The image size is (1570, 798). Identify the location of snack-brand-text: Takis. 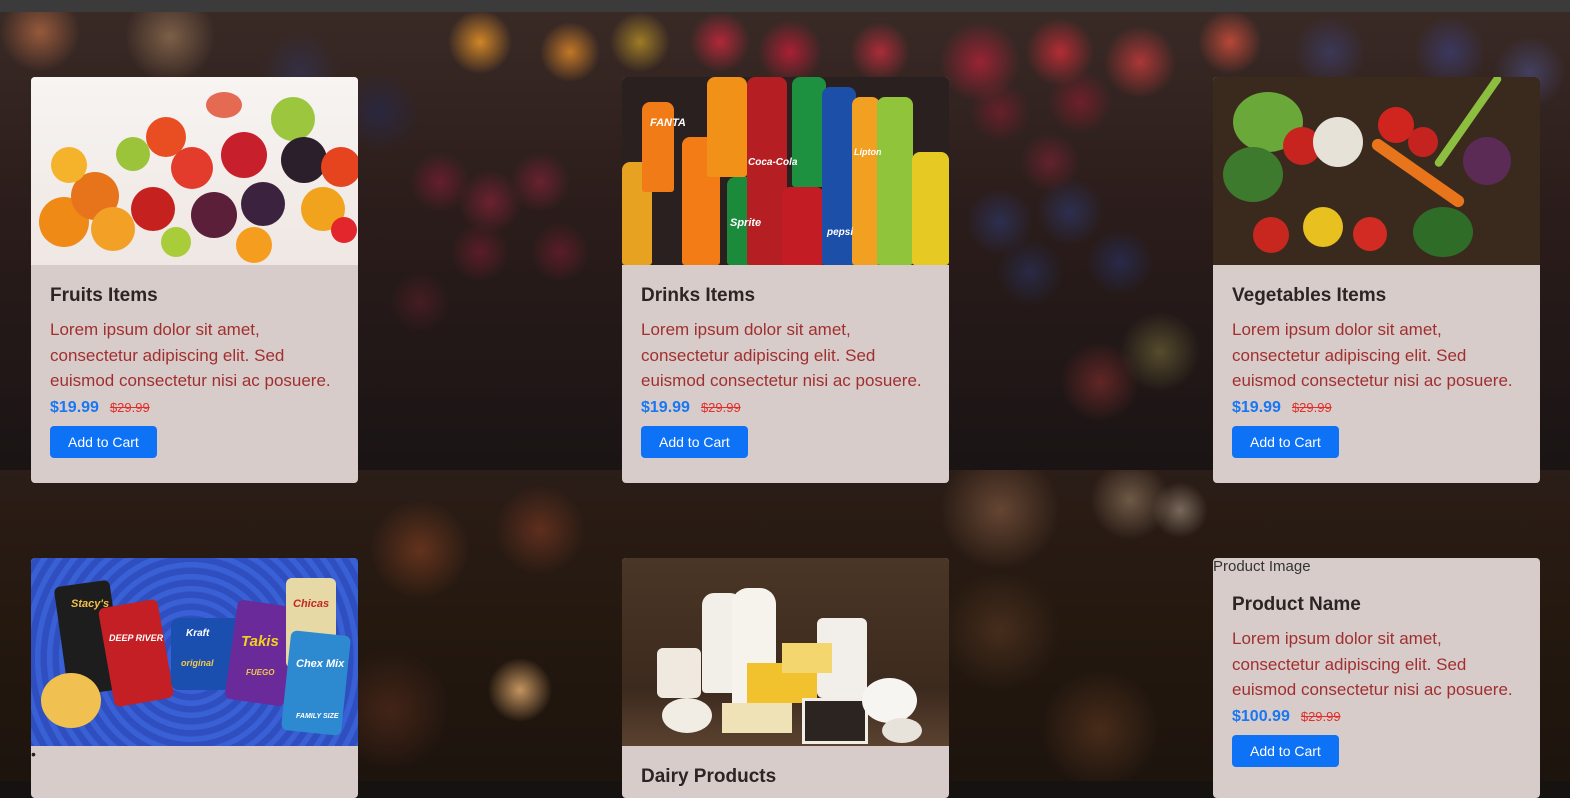
(260, 641).